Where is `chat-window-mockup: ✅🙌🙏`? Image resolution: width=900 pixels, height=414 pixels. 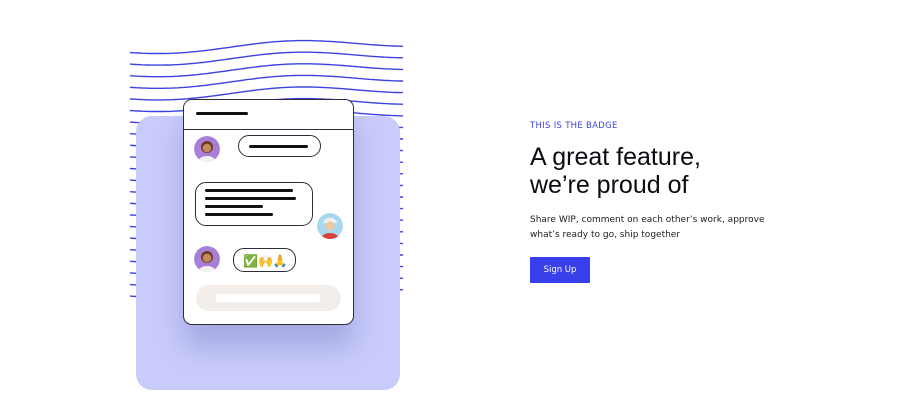 chat-window-mockup: ✅🙌🙏 is located at coordinates (268, 212).